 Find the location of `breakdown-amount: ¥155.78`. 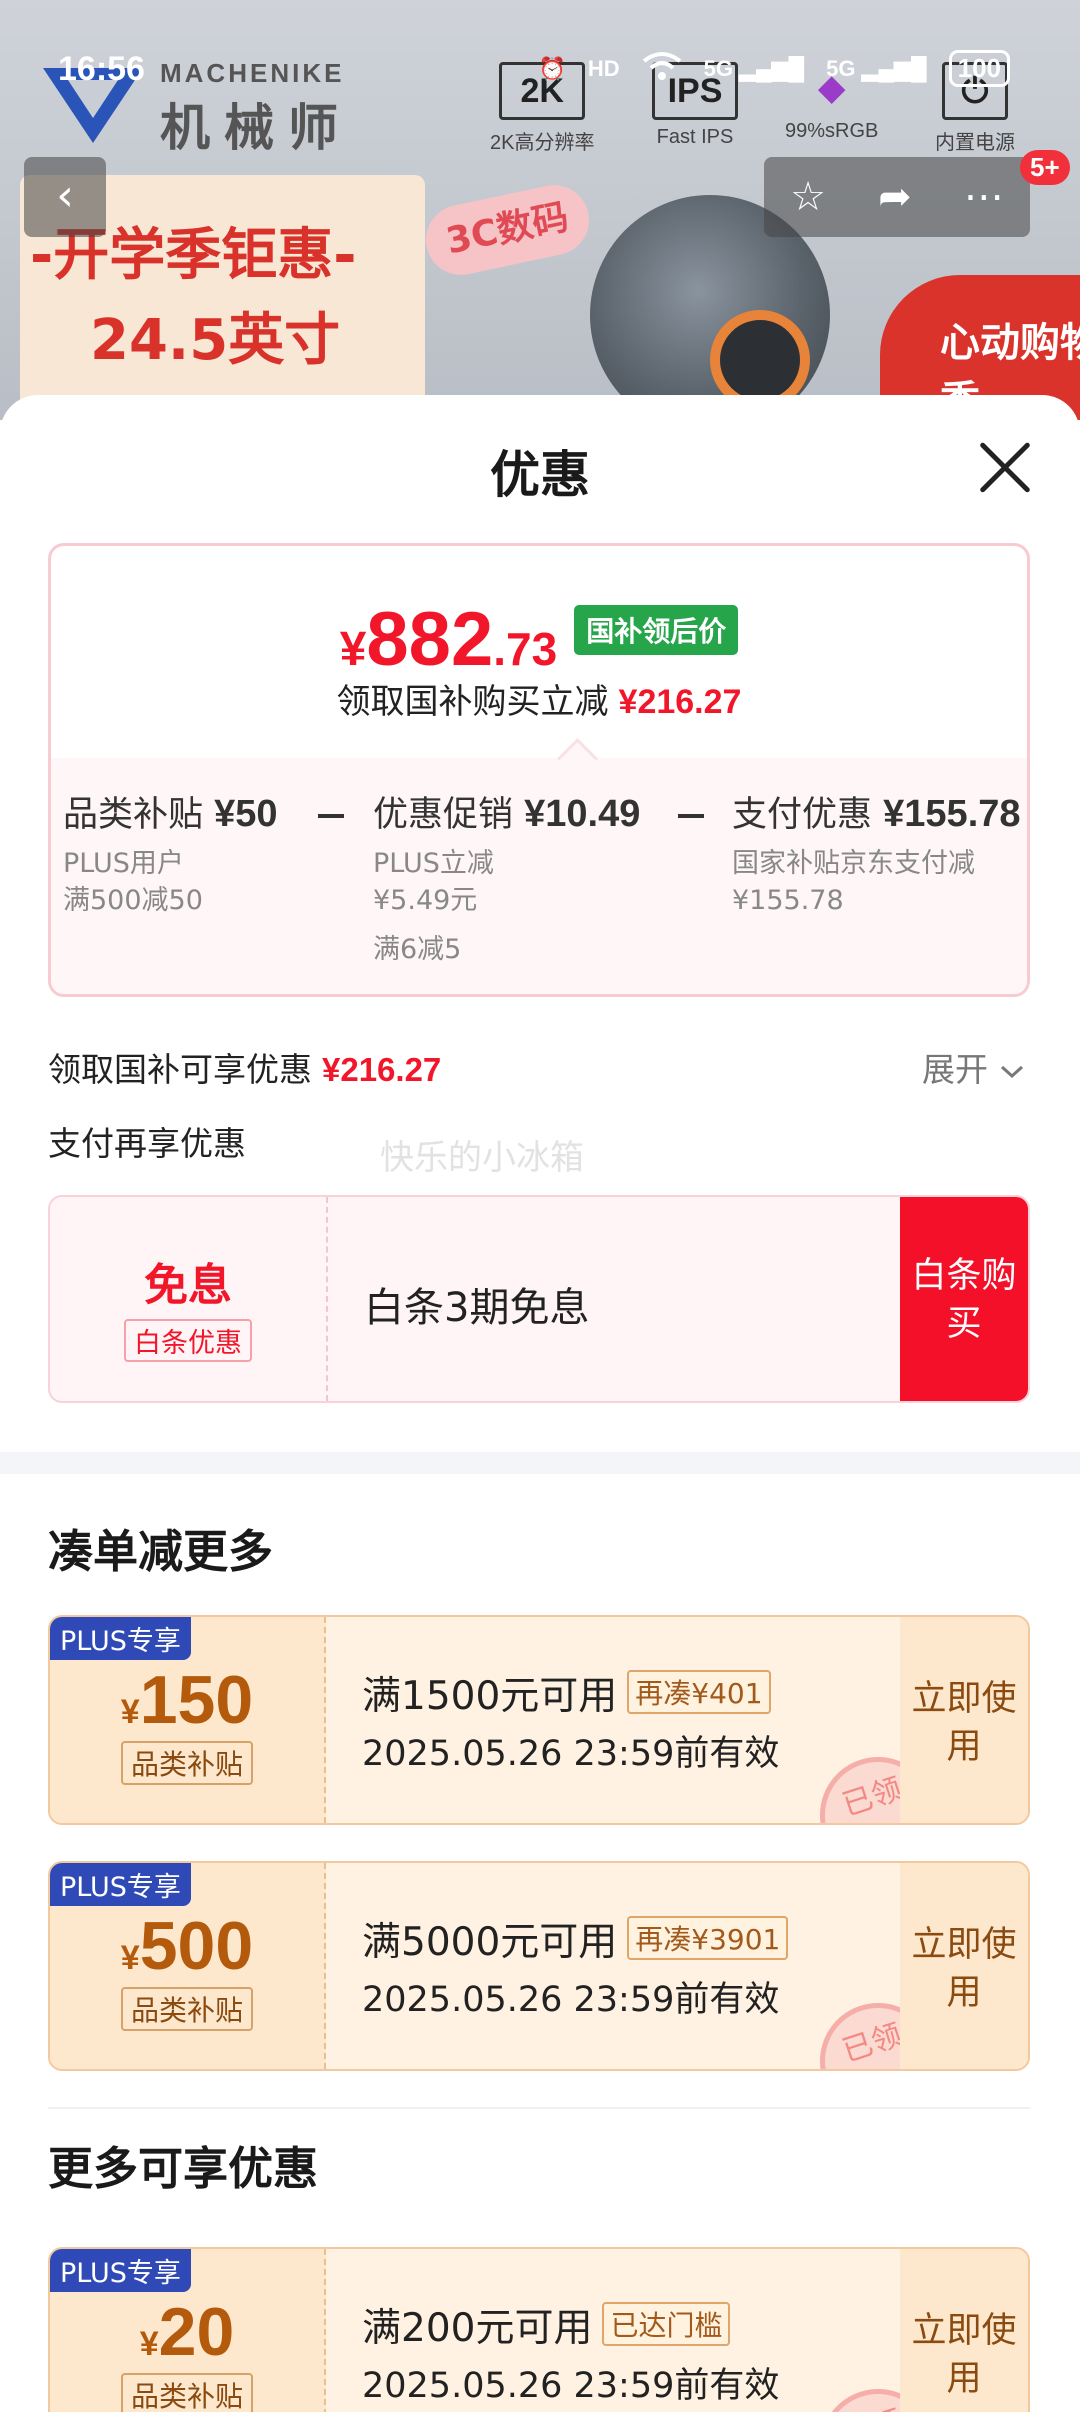

breakdown-amount: ¥155.78 is located at coordinates (952, 814).